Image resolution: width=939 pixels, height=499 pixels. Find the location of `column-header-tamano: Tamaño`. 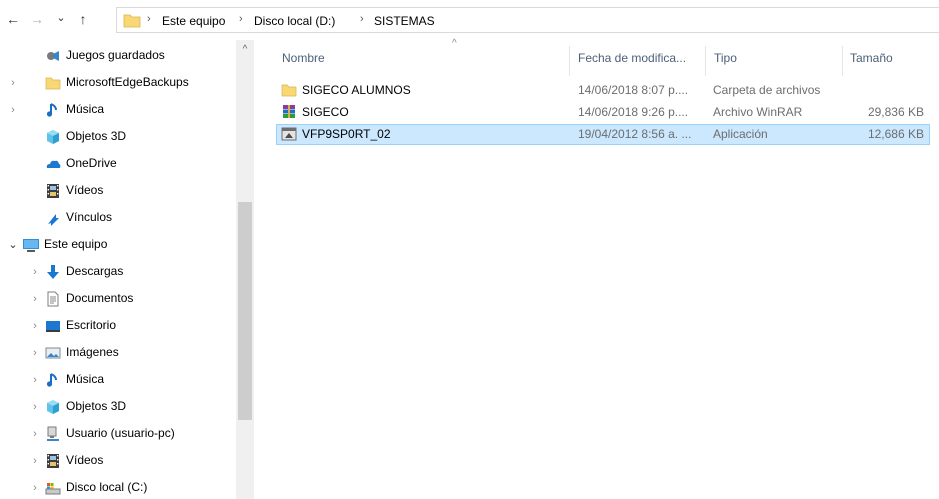

column-header-tamano: Tamaño is located at coordinates (890, 58).